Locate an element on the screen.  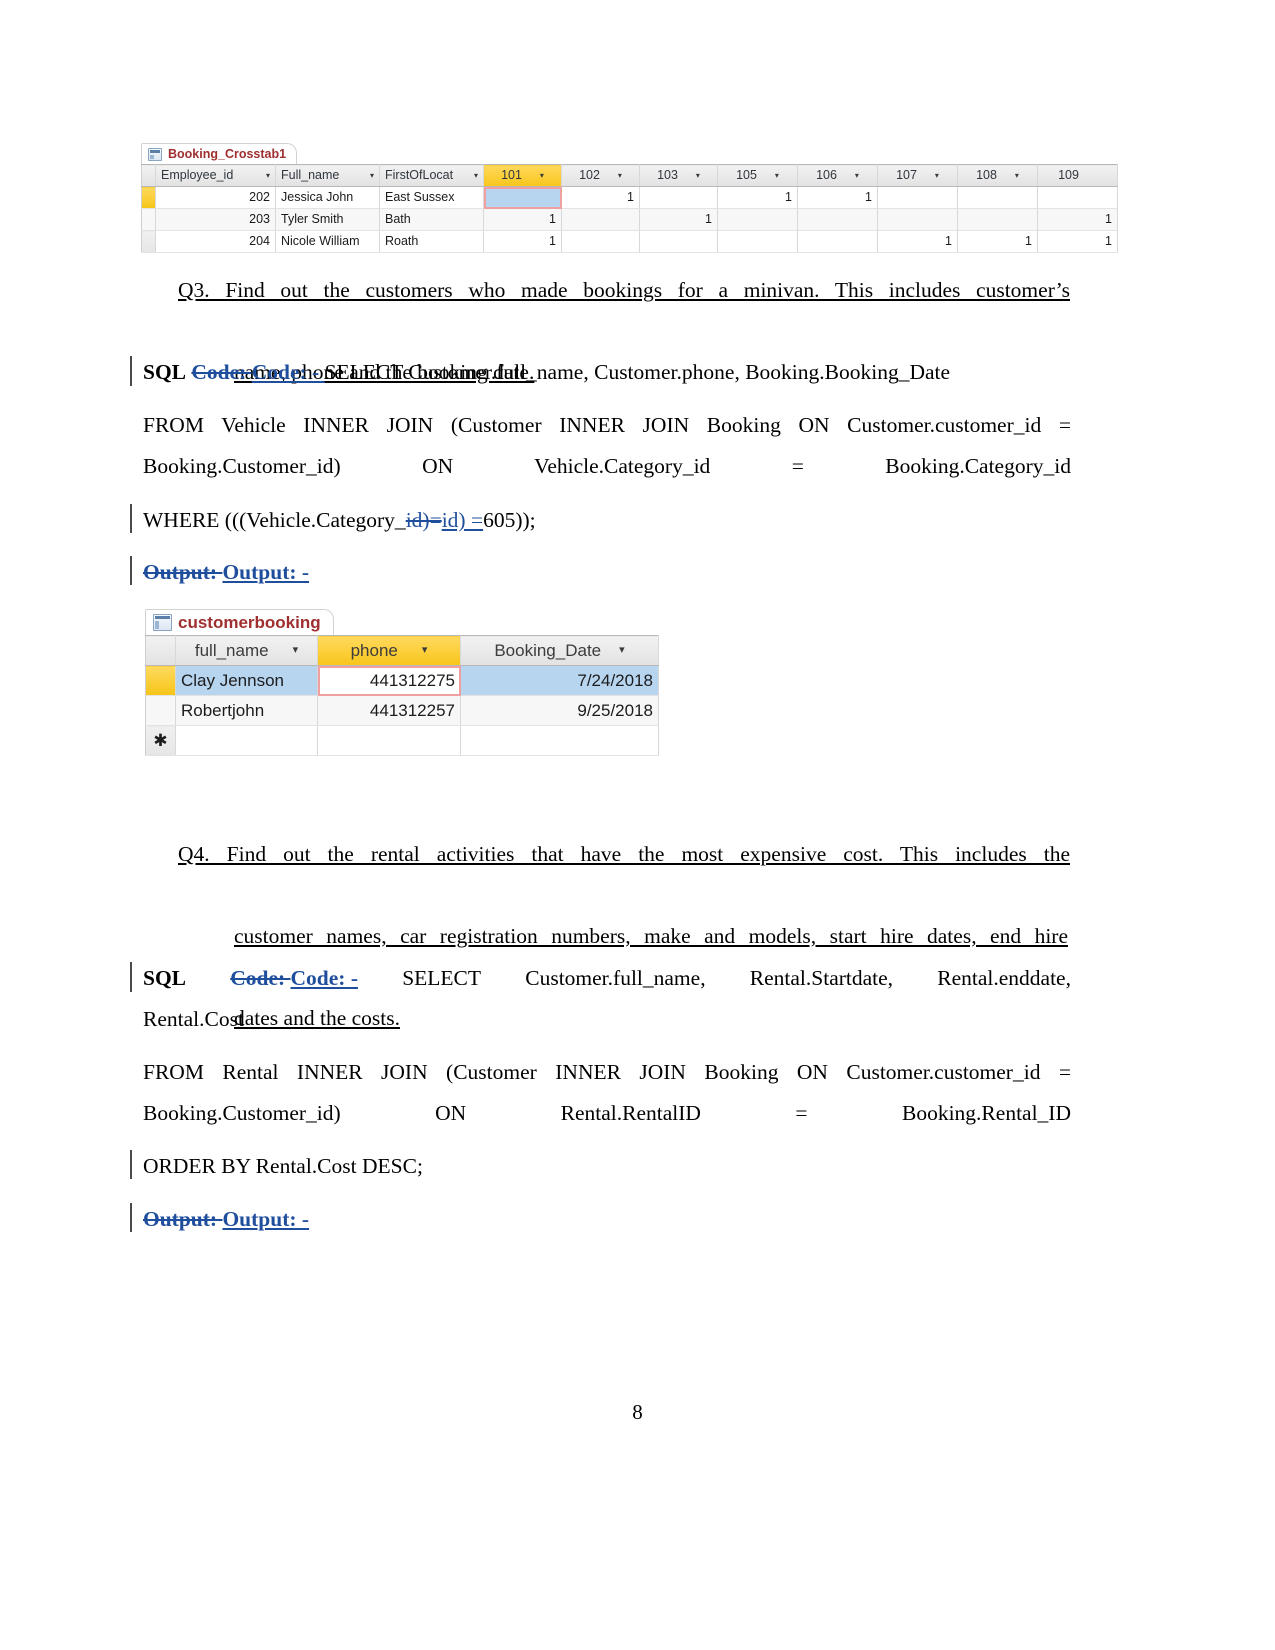
table-row: Clay Jennson 441312275 7/24/2018 is located at coordinates (402, 680).